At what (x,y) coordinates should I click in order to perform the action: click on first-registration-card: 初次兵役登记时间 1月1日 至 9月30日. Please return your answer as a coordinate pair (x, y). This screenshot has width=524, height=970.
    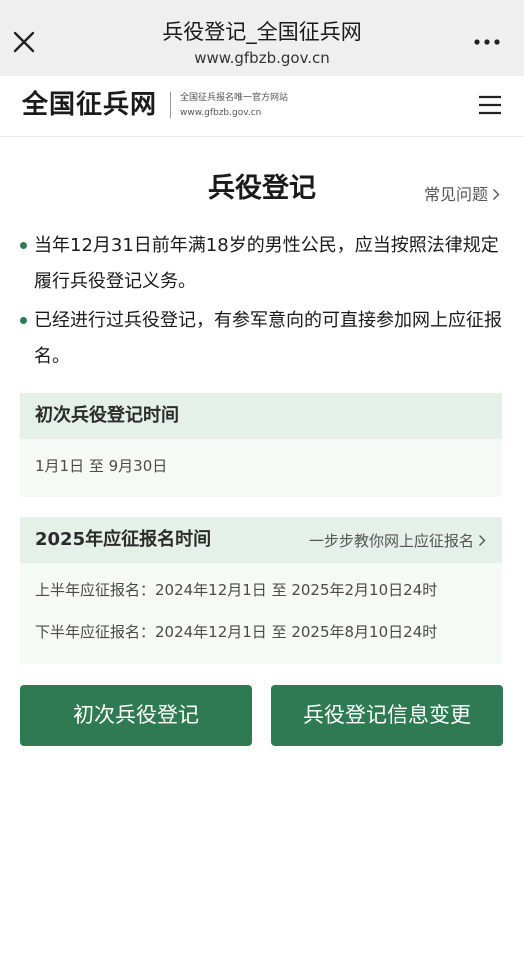
    Looking at the image, I should click on (261, 445).